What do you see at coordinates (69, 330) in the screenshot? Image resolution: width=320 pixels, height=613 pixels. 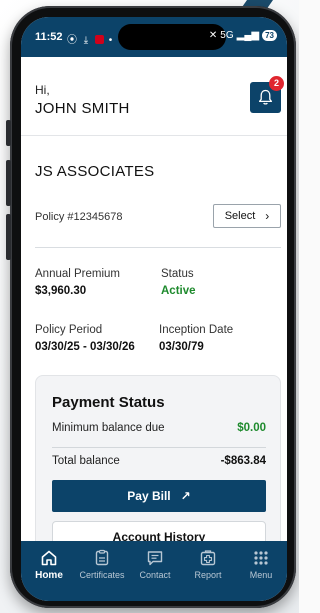 I see `policy-period-label: Policy Period` at bounding box center [69, 330].